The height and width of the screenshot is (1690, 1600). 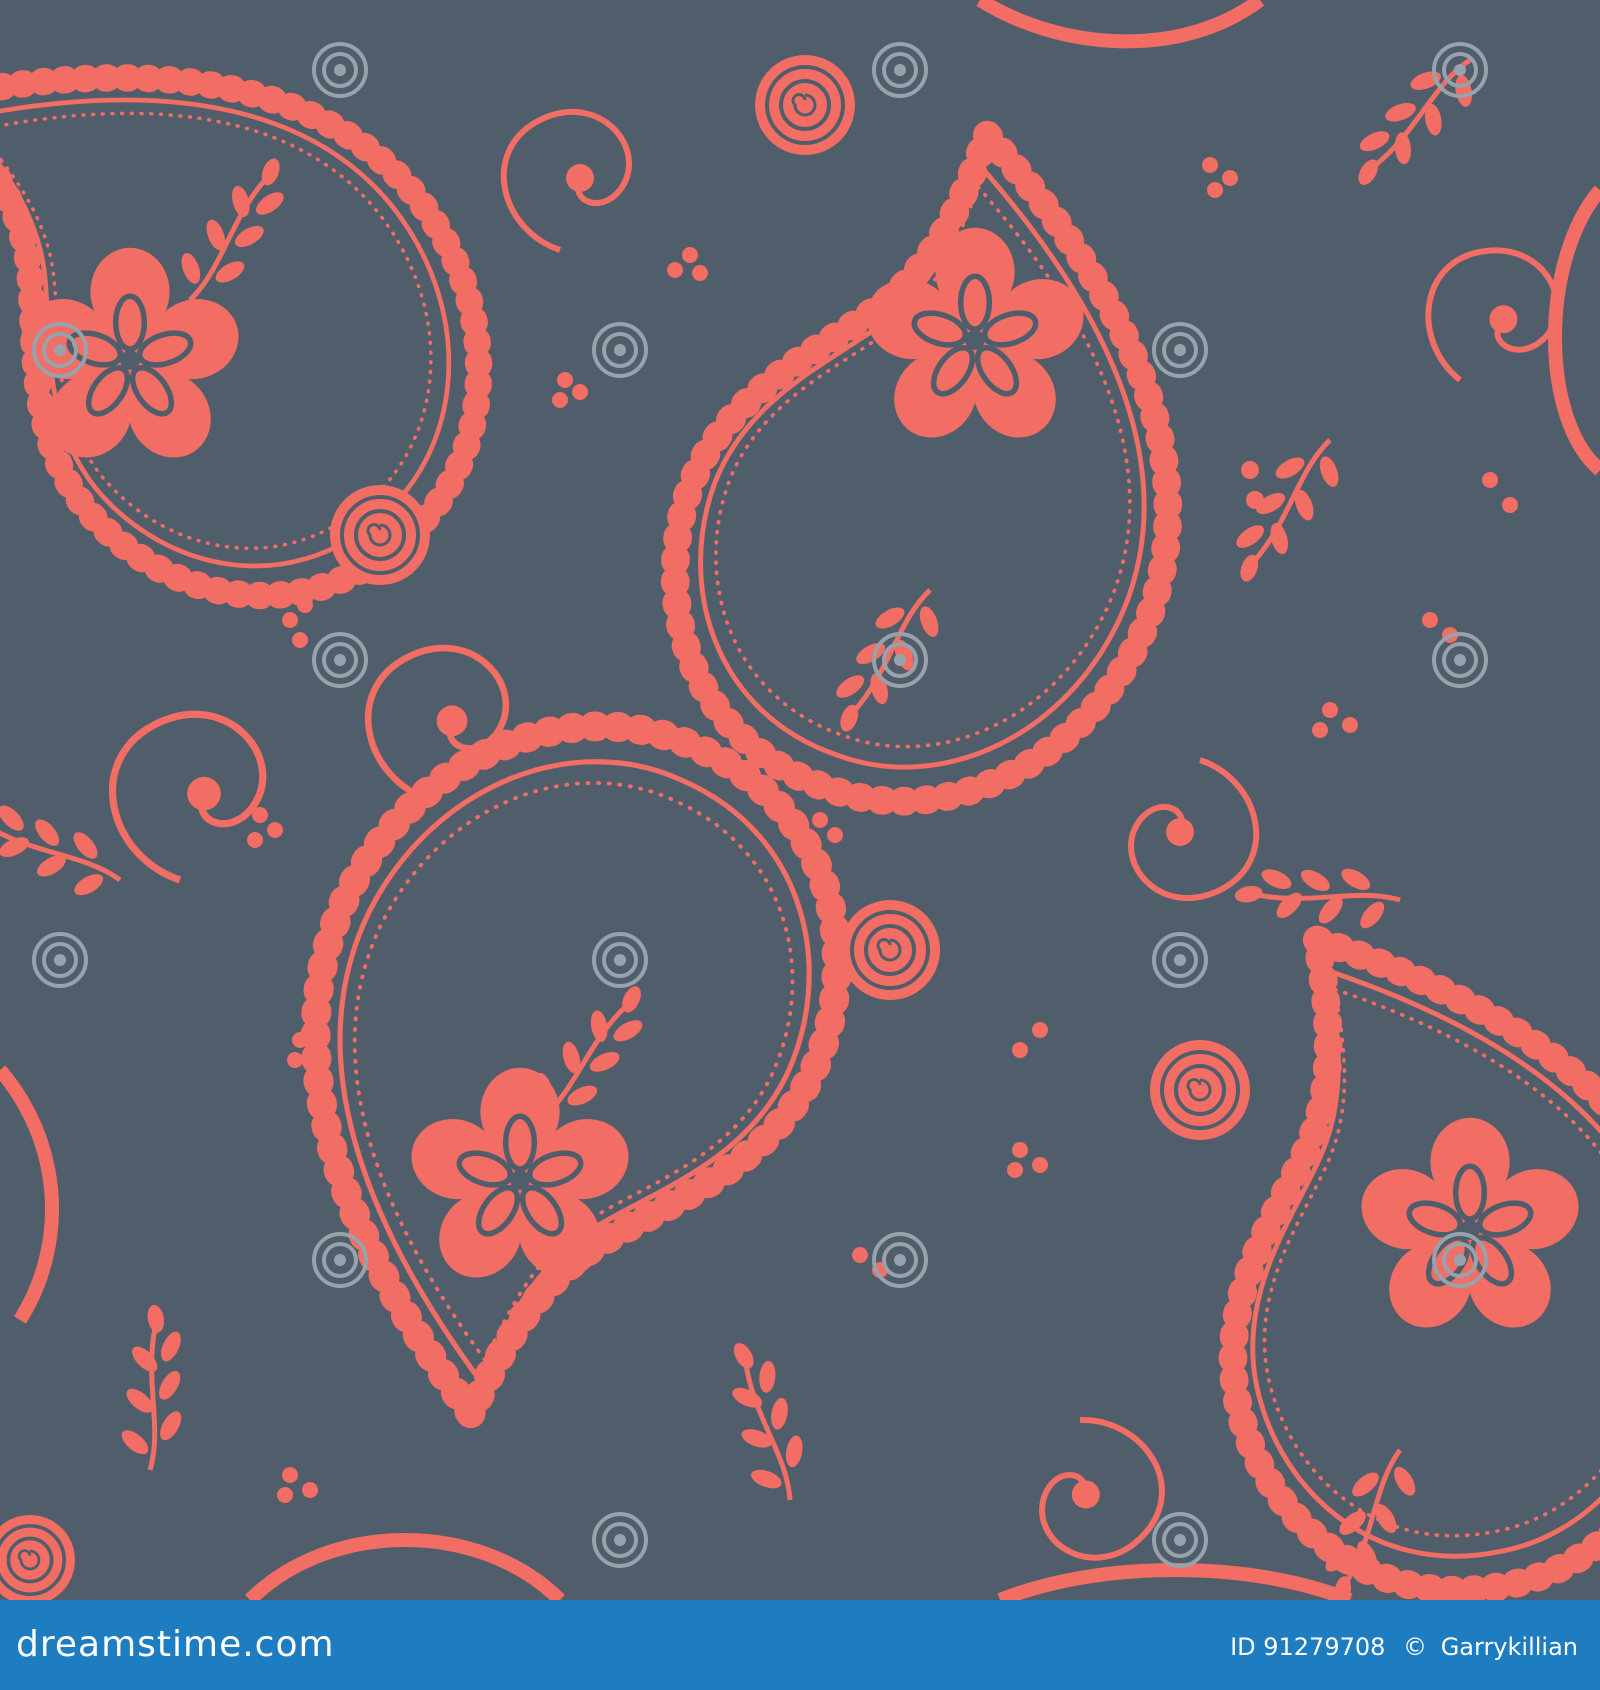 What do you see at coordinates (175, 1644) in the screenshot?
I see `site-name: dreamstime.com` at bounding box center [175, 1644].